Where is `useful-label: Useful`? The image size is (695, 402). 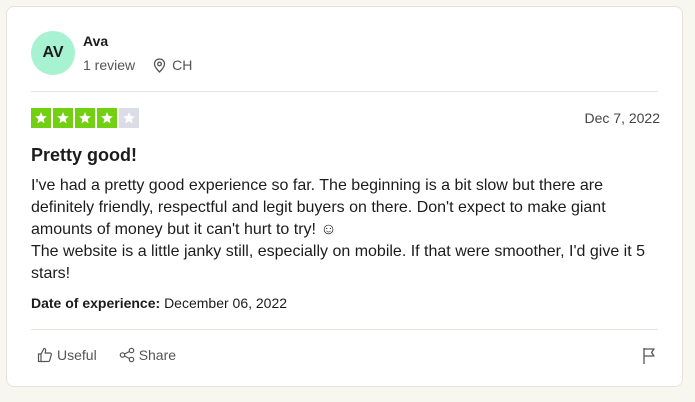 useful-label: Useful is located at coordinates (77, 355).